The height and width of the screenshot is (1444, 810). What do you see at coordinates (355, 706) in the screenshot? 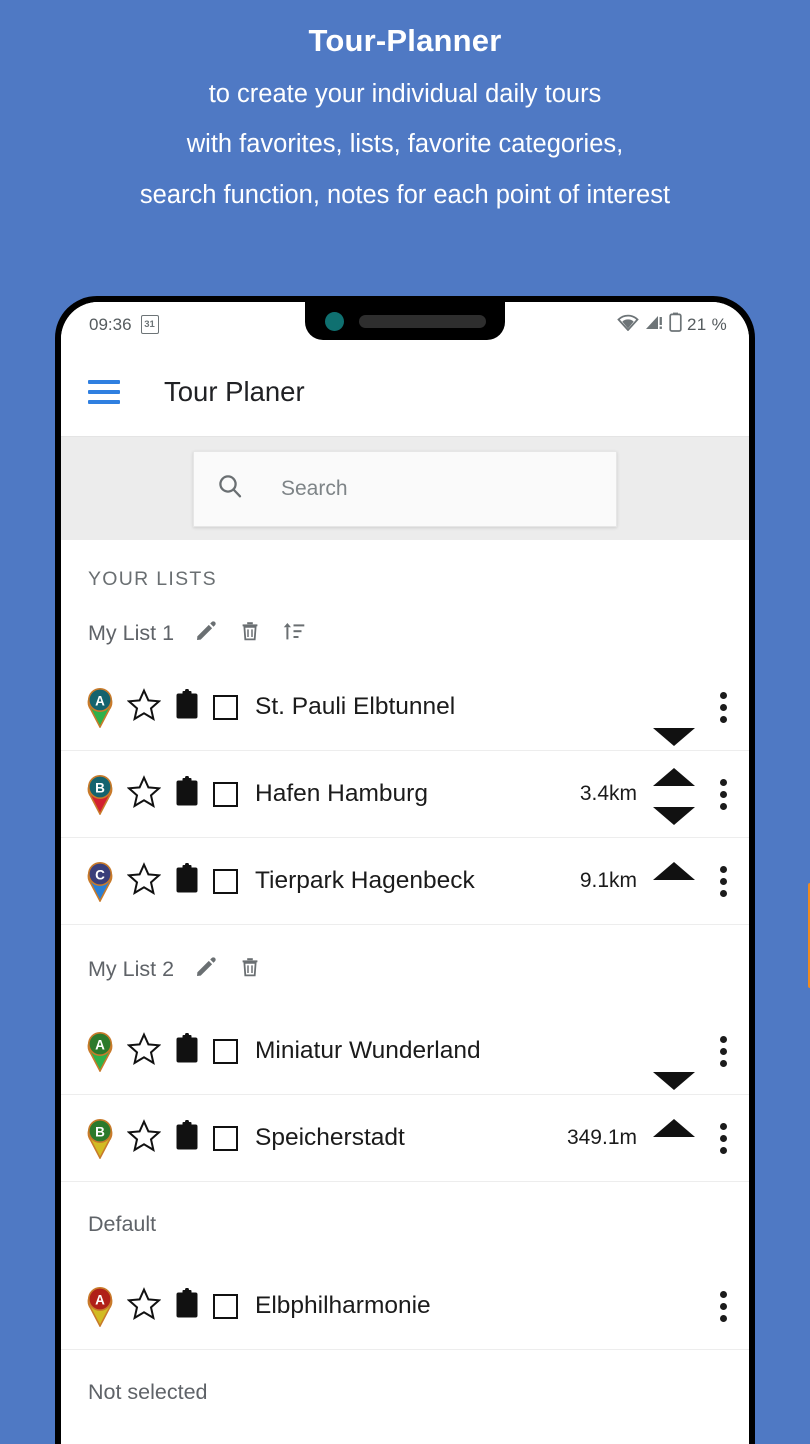
I see `poi-name: St. Pauli Elbtunnel` at bounding box center [355, 706].